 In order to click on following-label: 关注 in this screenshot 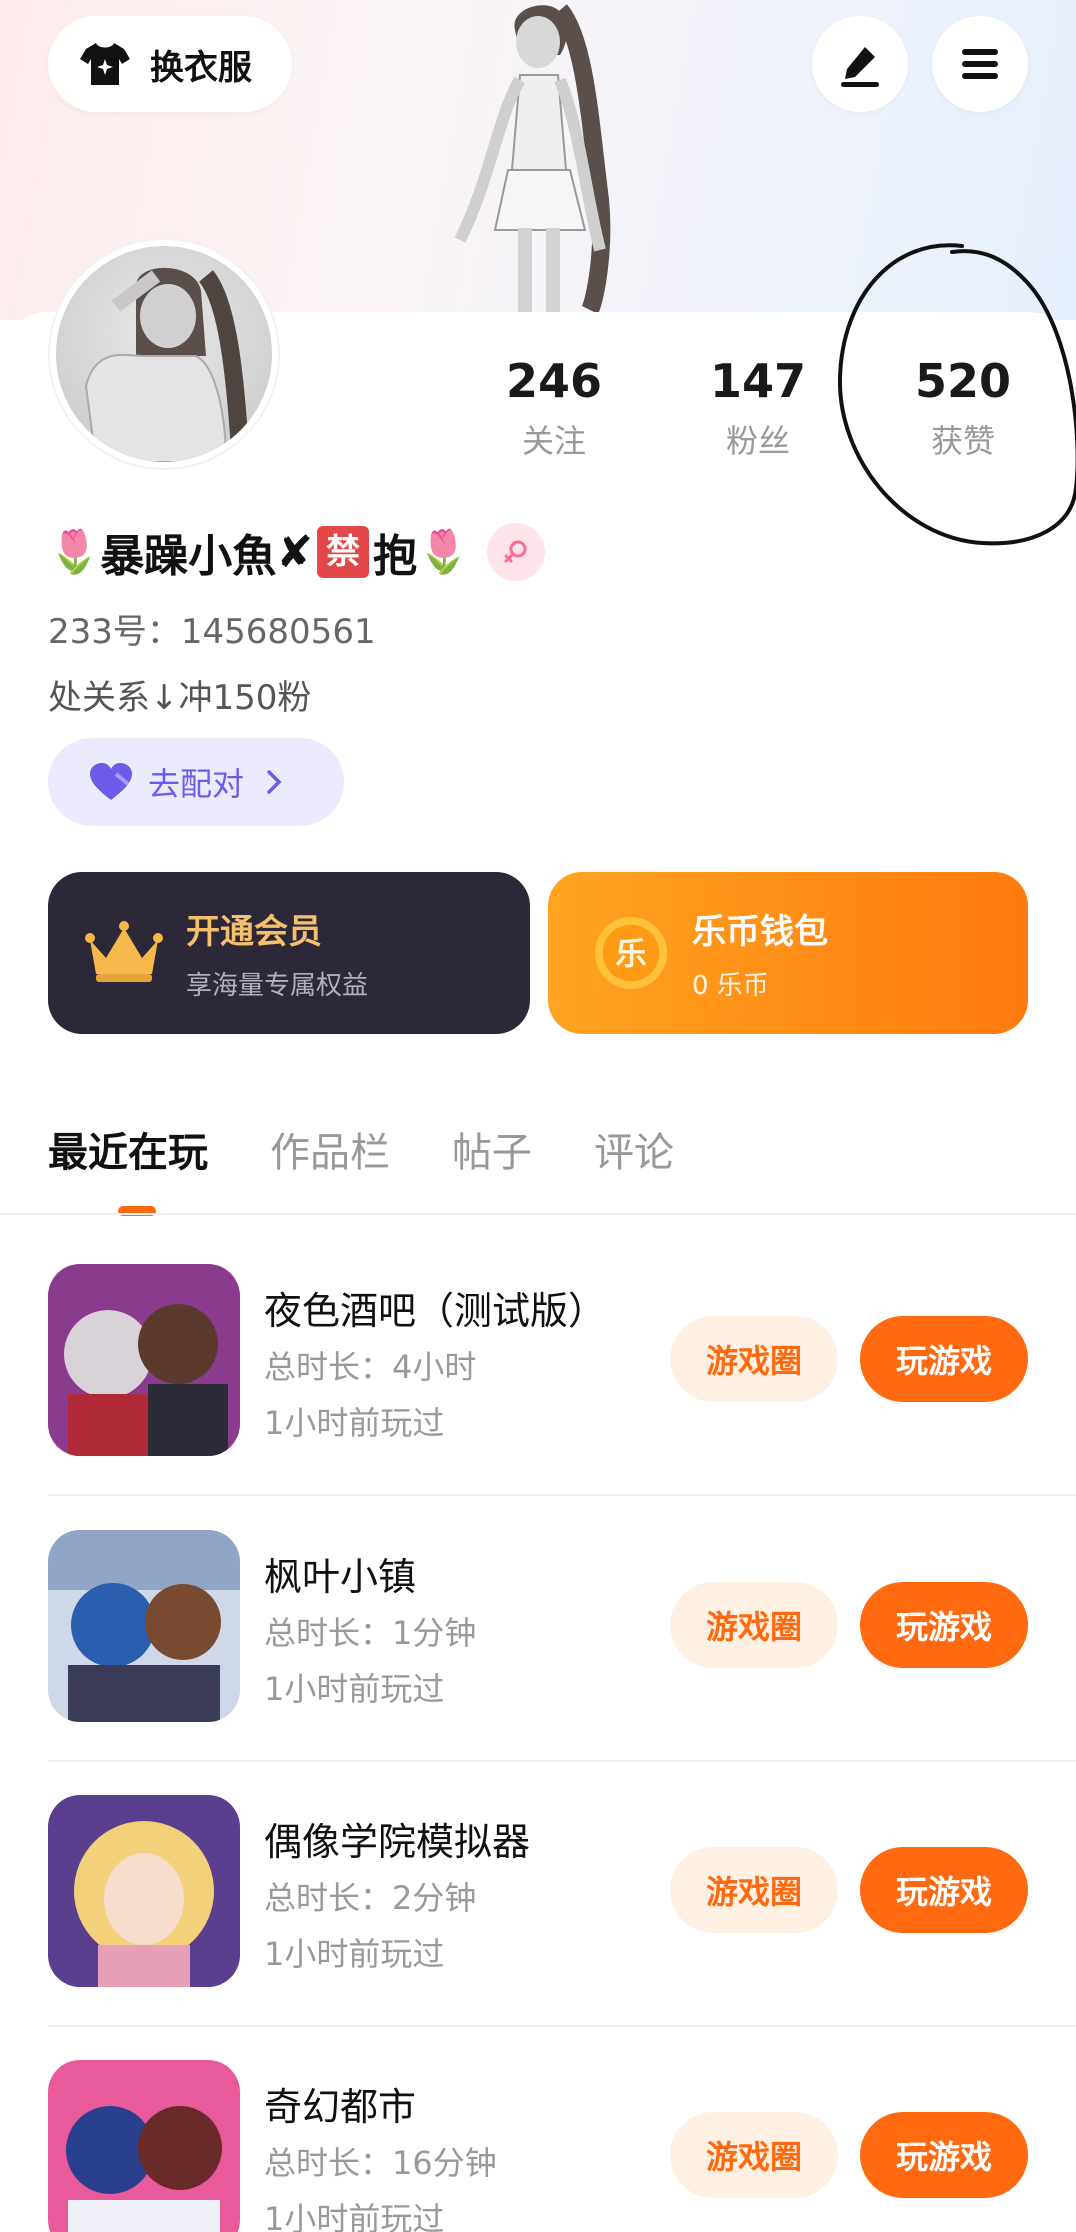, I will do `click(553, 441)`.